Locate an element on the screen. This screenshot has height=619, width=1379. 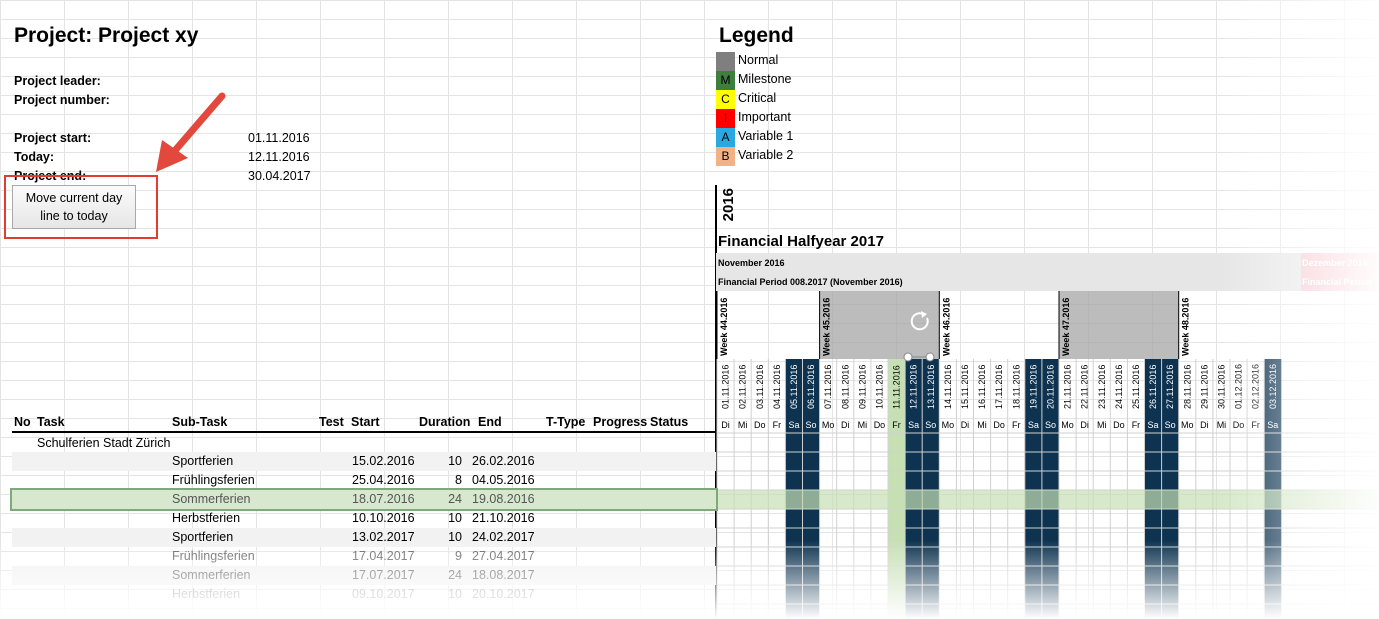
week-label: Week 45.2016 is located at coordinates (827, 327).